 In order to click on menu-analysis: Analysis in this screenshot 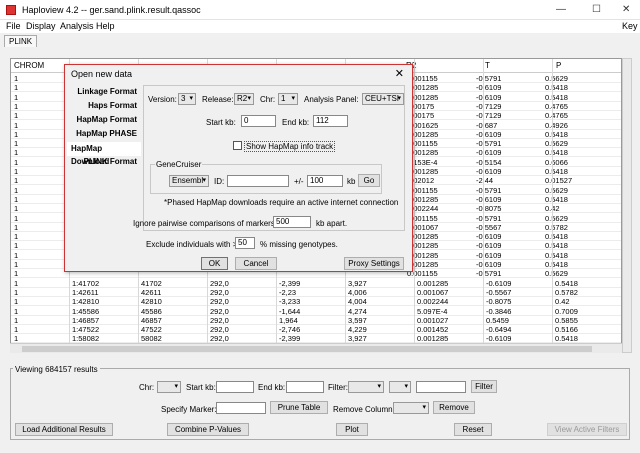, I will do `click(77, 26)`.